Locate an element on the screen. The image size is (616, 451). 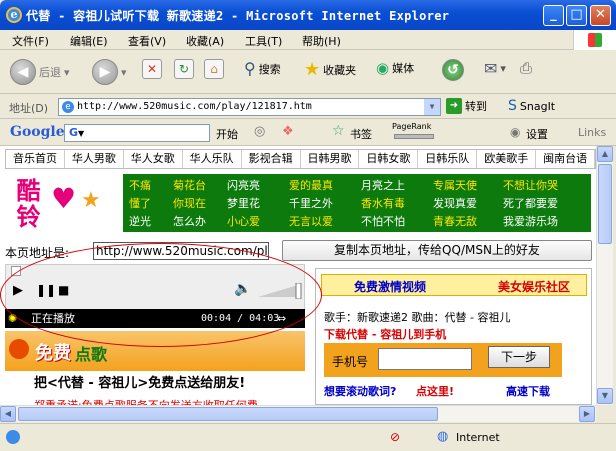
singer-info: 歌手：新歌速递2 歌曲：代替 - 容祖儿 is located at coordinates (417, 317).